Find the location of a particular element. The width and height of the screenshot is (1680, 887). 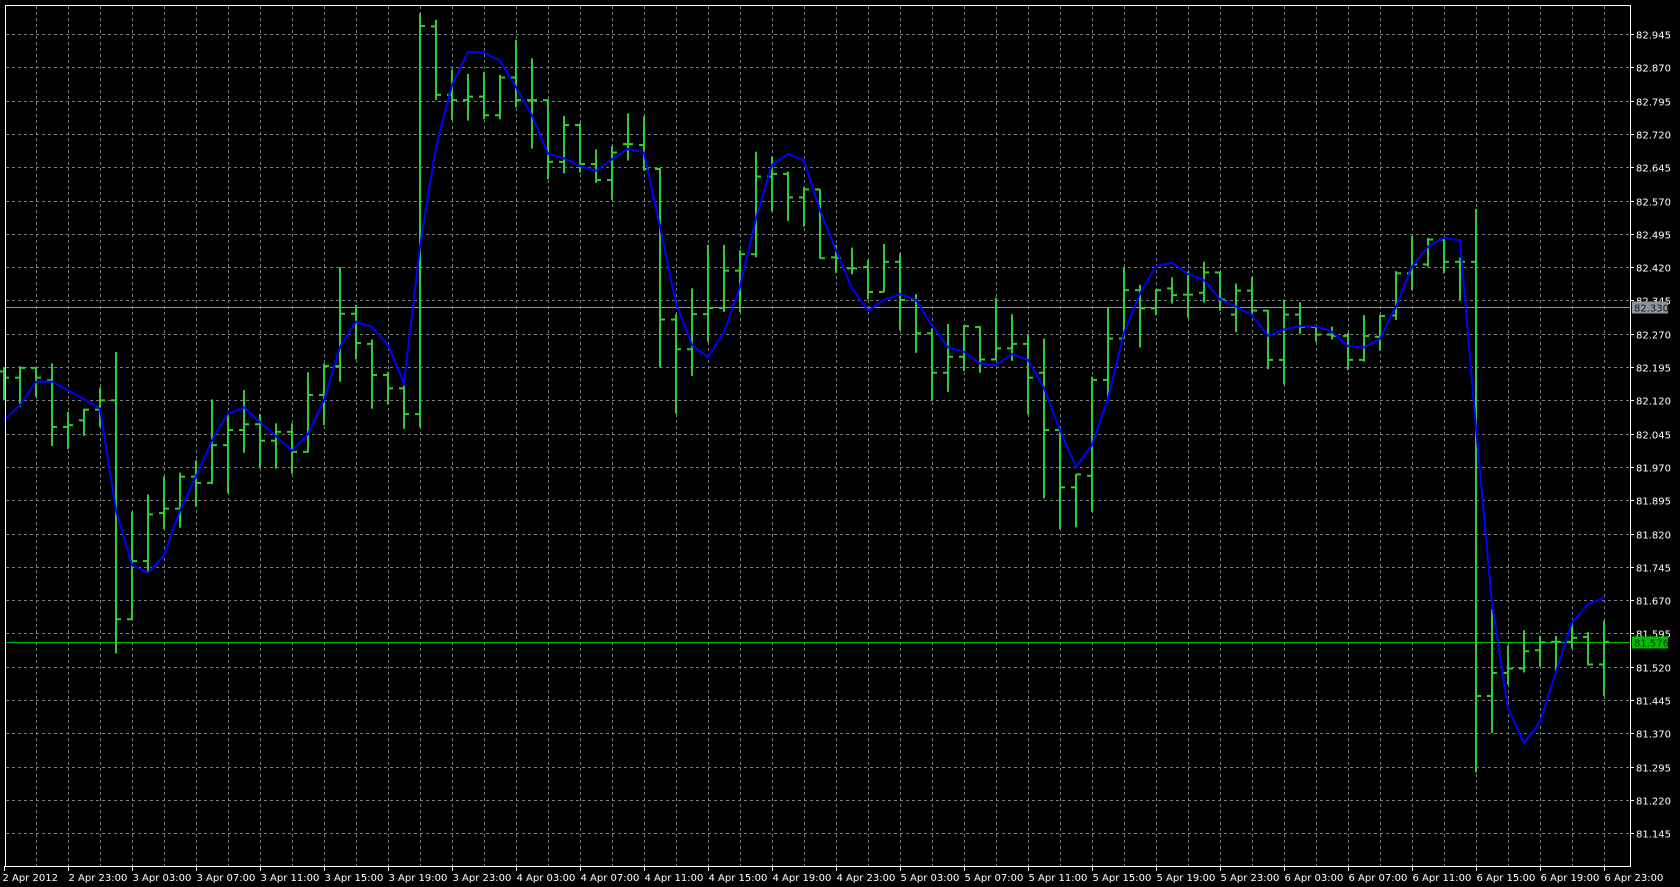

y-tick-label: 82.270 is located at coordinates (1653, 336).